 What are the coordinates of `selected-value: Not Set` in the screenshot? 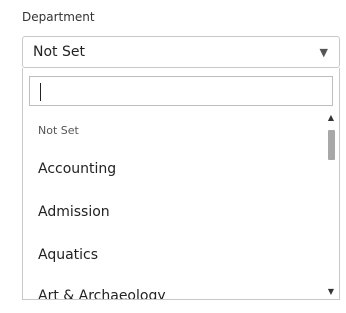 It's located at (59, 52).